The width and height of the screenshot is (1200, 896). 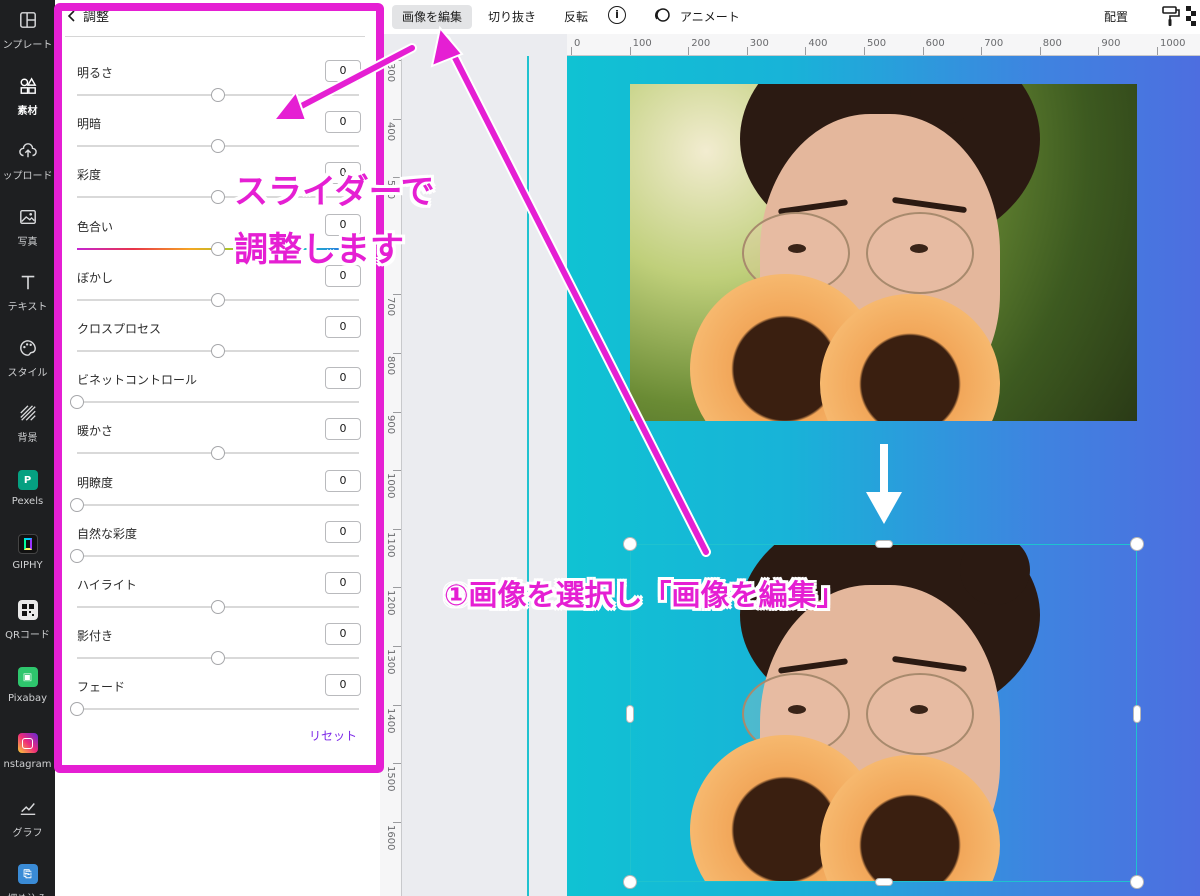 I want to click on chart-icon, so click(x=28, y=808).